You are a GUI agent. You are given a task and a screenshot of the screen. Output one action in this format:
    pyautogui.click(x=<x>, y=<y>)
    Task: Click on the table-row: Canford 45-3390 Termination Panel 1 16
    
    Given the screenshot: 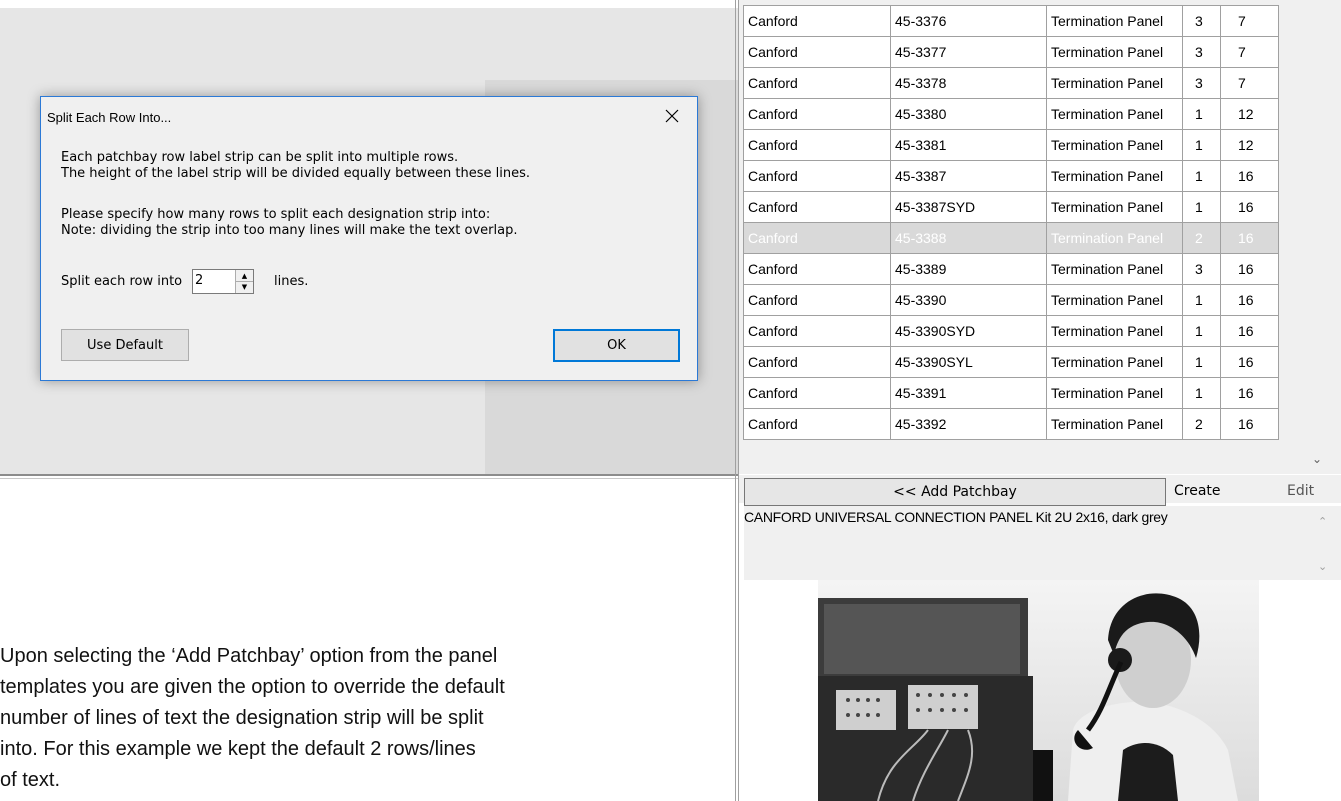 What is the action you would take?
    pyautogui.click(x=1011, y=300)
    